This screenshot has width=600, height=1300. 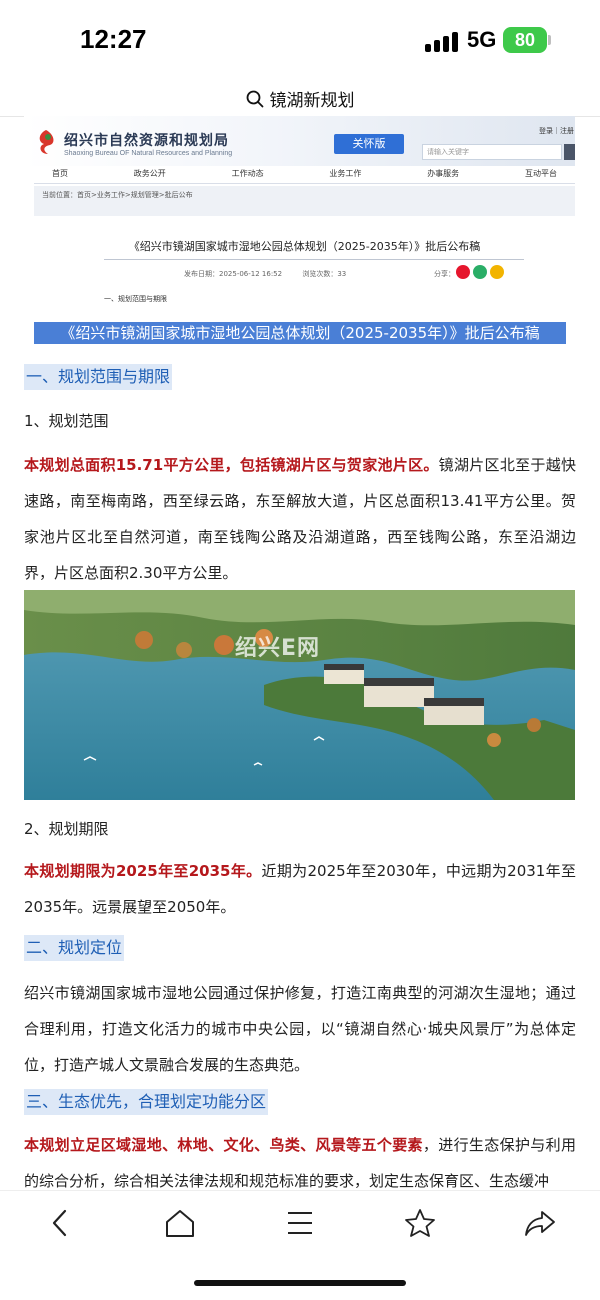 I want to click on share-icons, so click(x=480, y=272).